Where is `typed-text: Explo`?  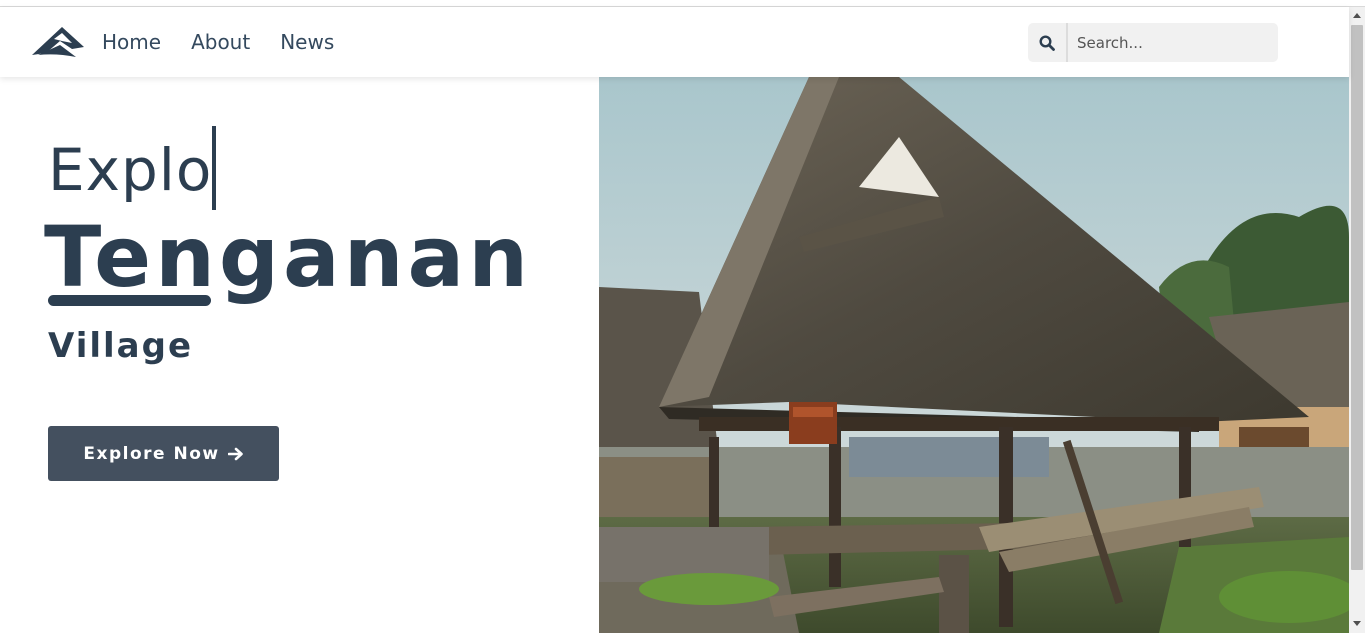 typed-text: Explo is located at coordinates (130, 170).